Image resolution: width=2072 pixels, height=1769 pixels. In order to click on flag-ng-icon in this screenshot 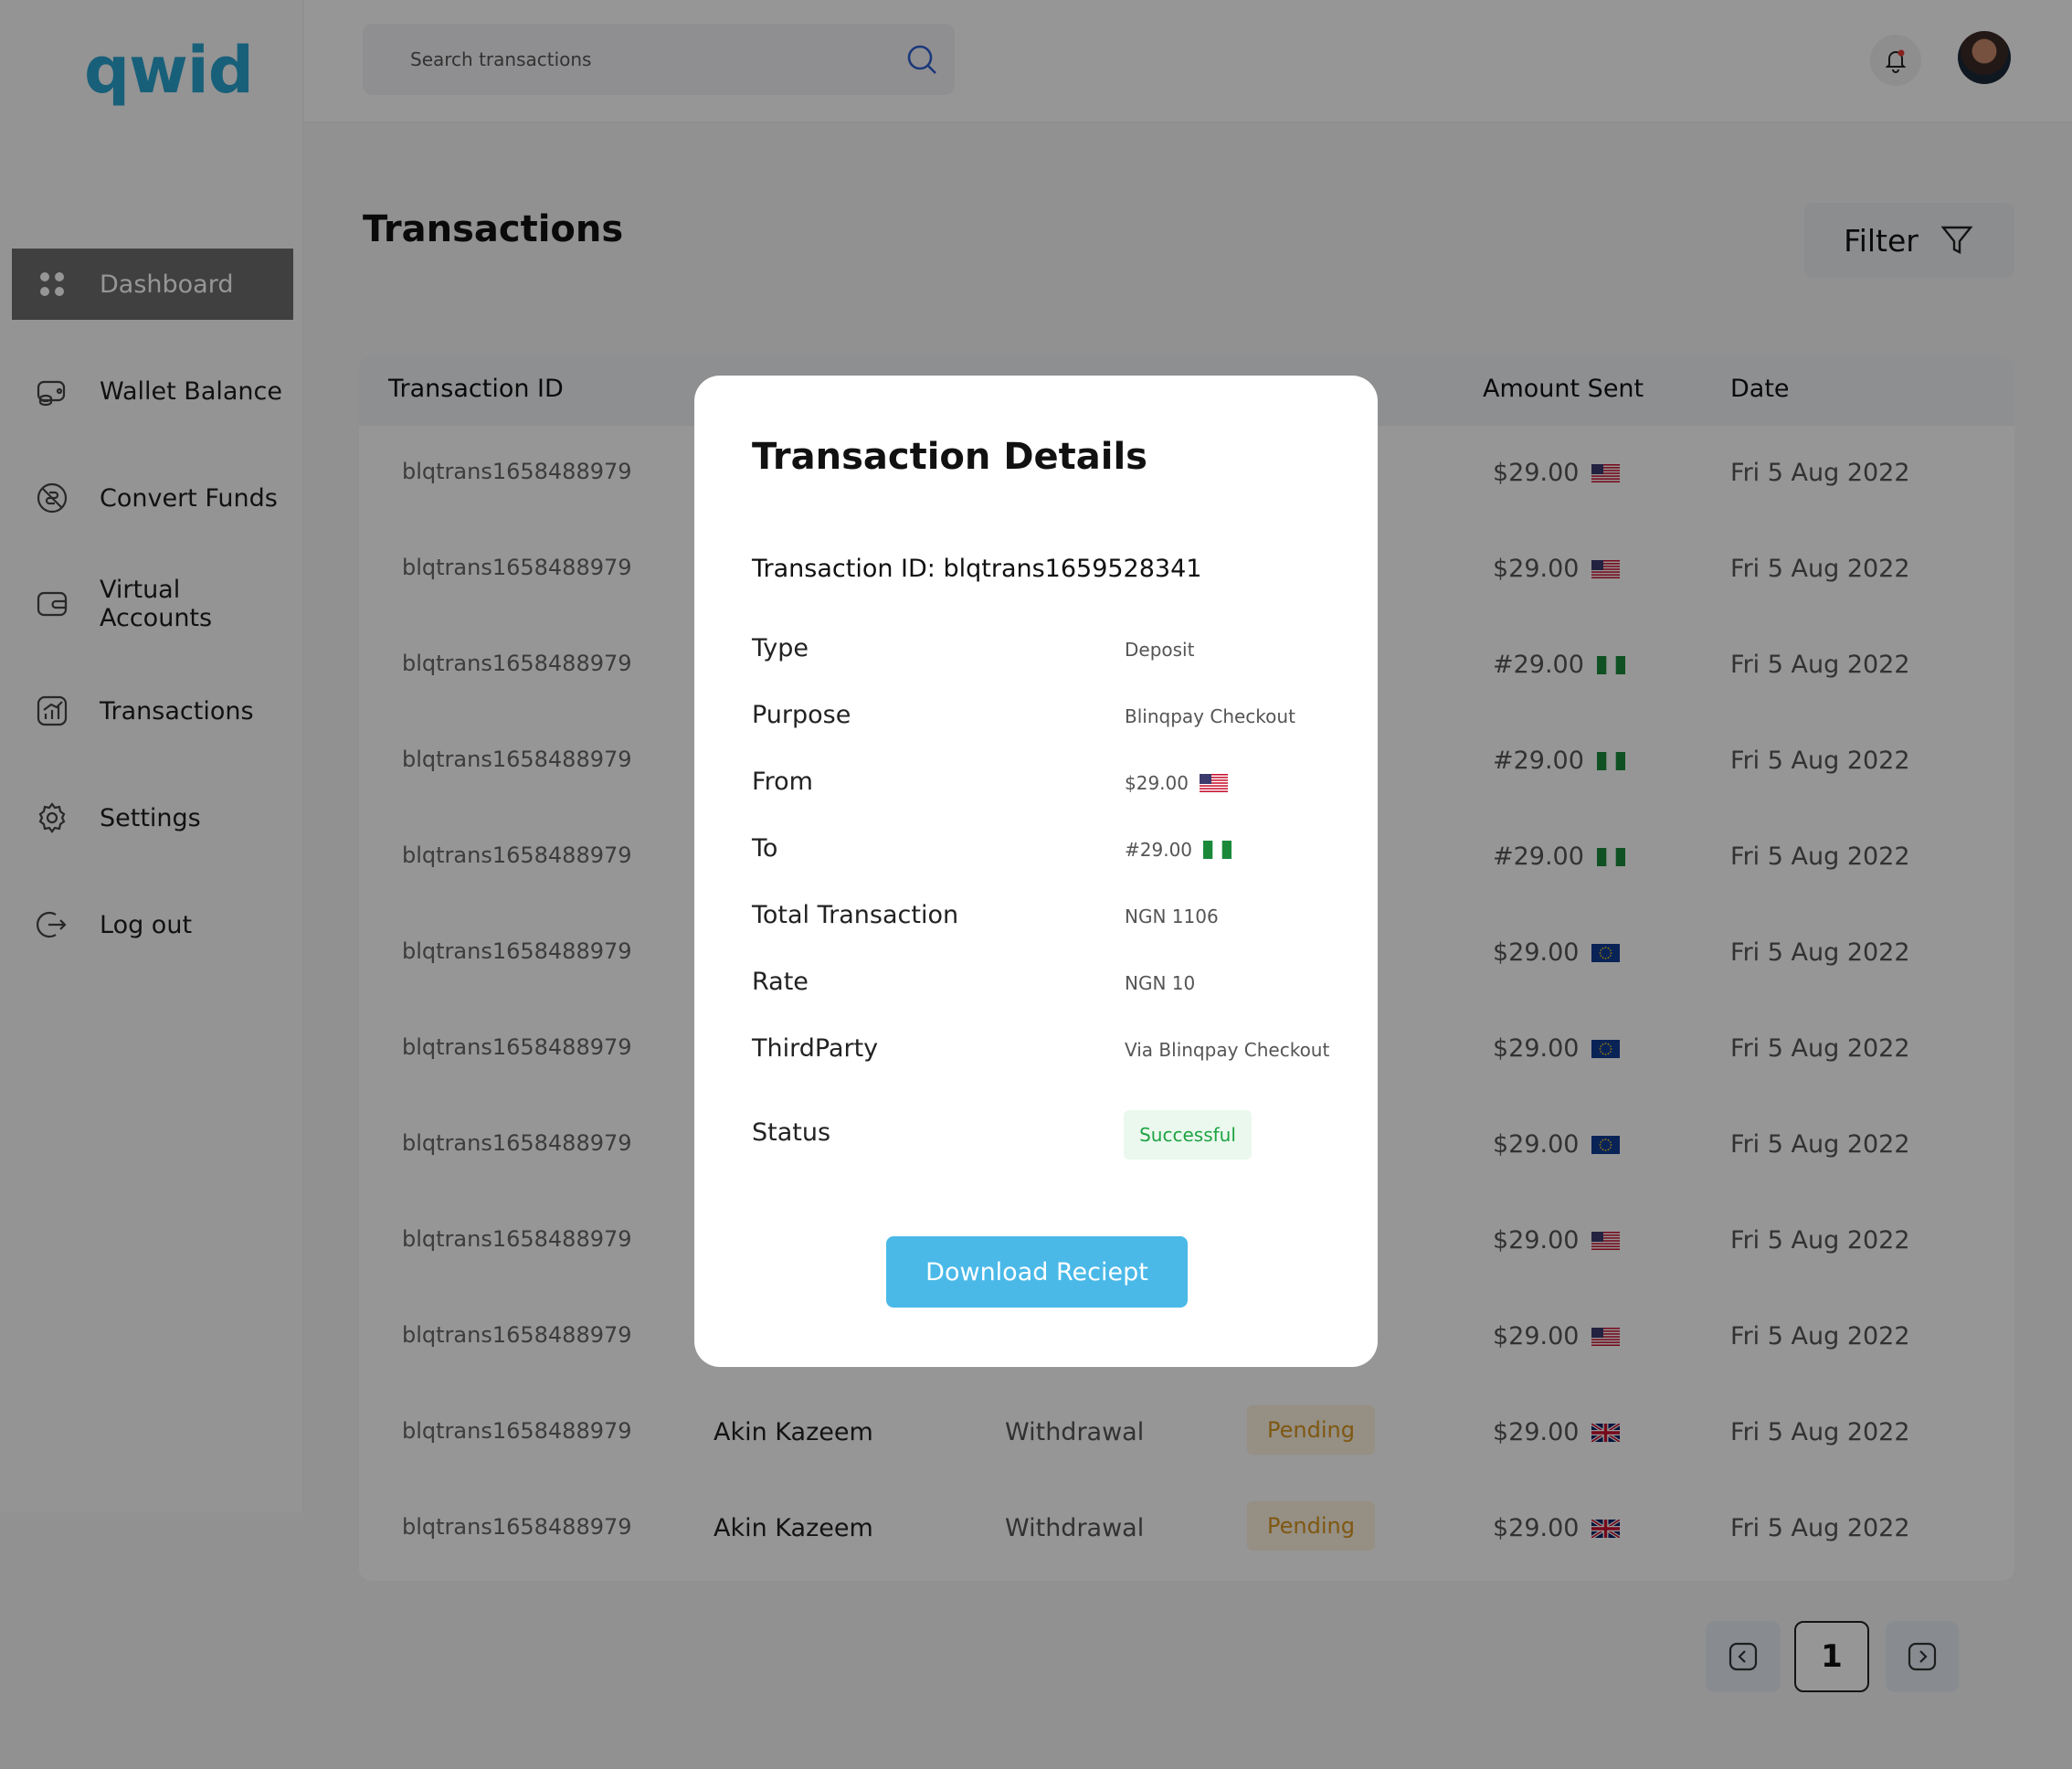, I will do `click(1217, 850)`.